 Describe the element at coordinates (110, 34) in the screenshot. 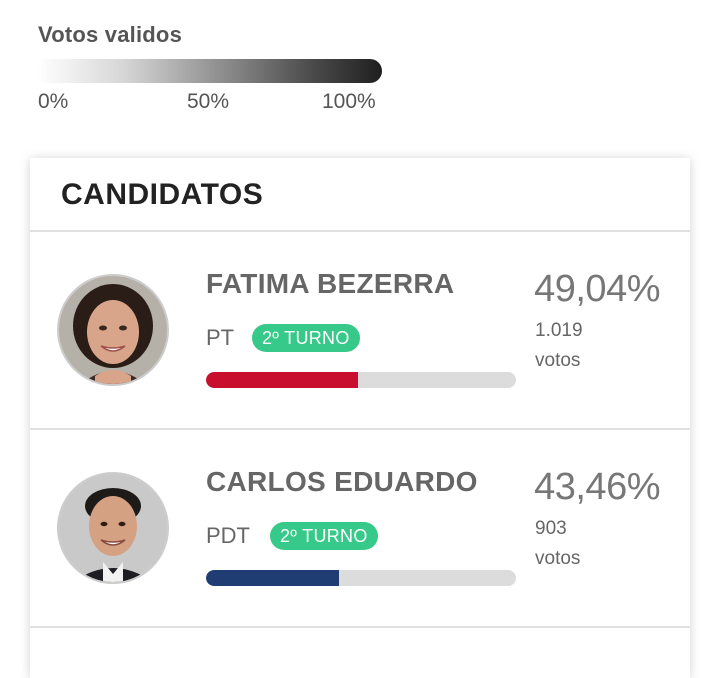

I see `legend-title: Votos validos` at that location.